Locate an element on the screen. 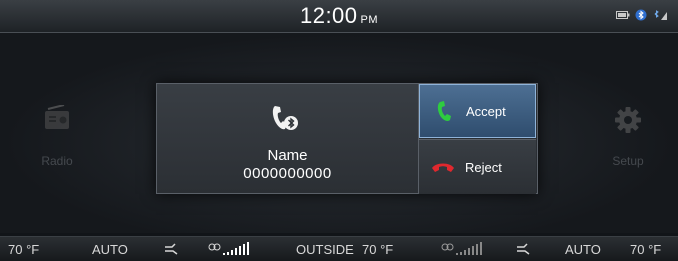  clock-ampm: PM is located at coordinates (369, 20).